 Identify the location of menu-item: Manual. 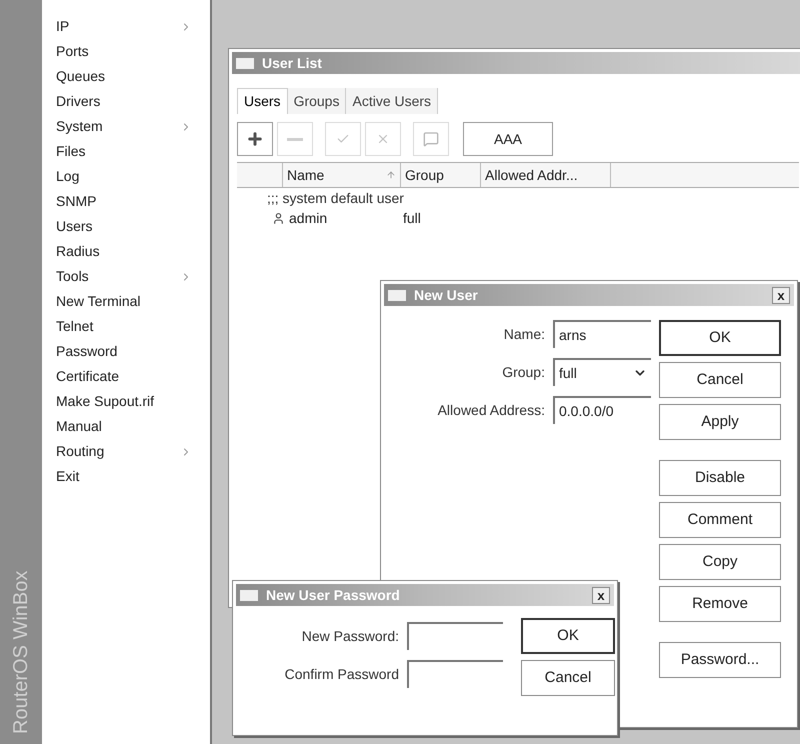
(129, 426).